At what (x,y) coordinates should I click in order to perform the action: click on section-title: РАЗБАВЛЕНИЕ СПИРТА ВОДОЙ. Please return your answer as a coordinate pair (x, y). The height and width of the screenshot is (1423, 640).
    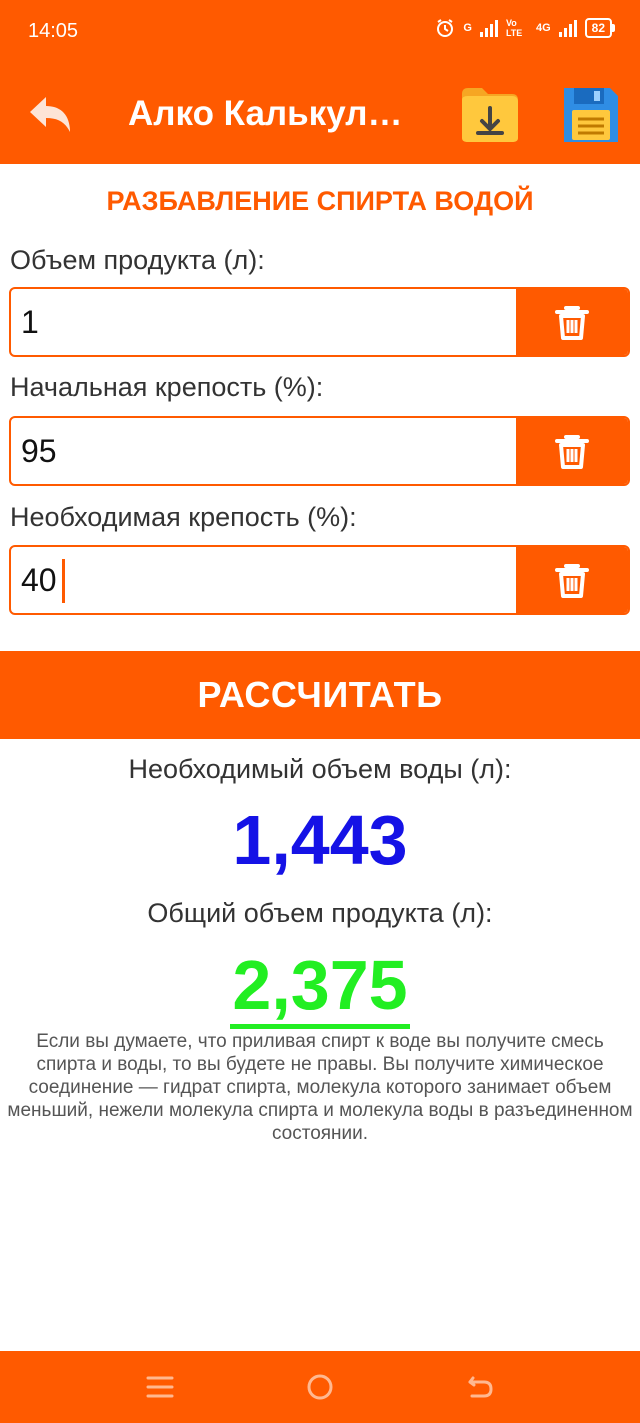
    Looking at the image, I should click on (320, 201).